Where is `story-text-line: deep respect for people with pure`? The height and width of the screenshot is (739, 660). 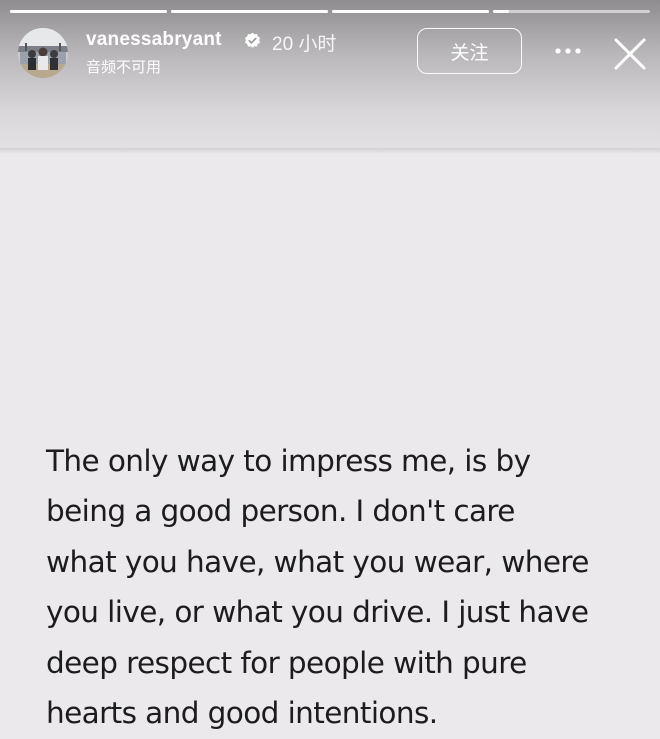 story-text-line: deep respect for people with pure is located at coordinates (286, 662).